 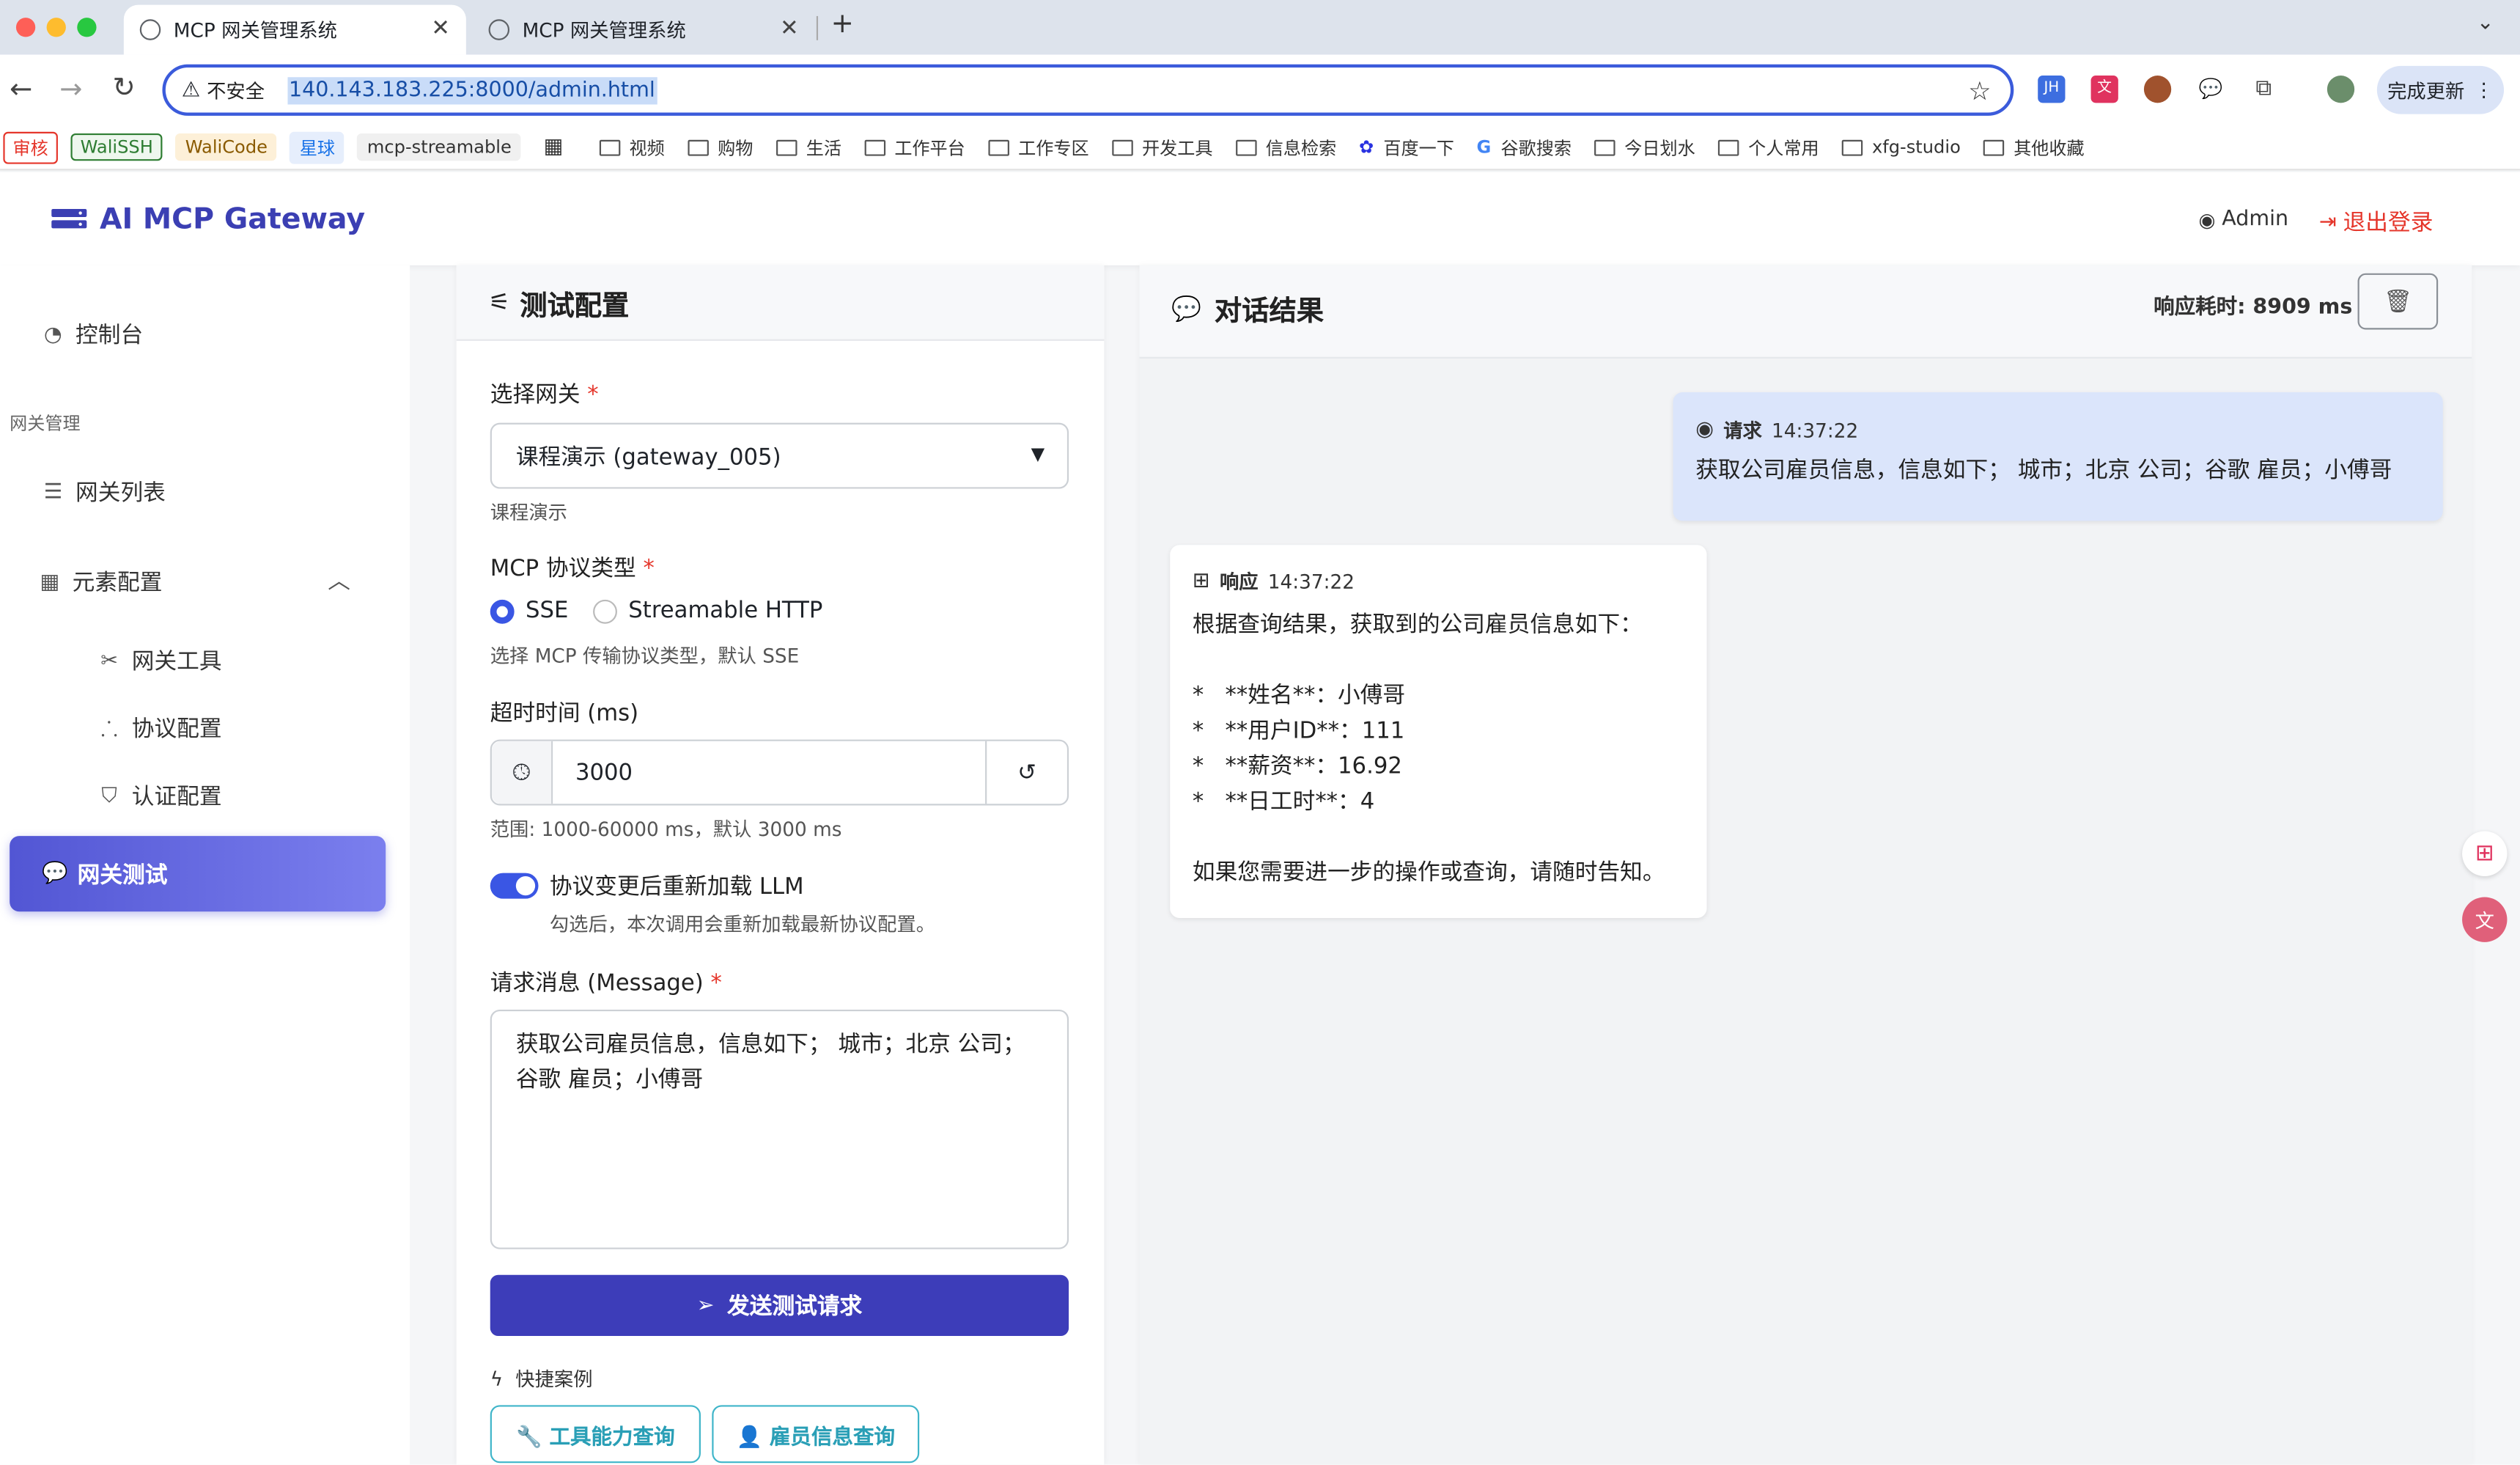 I want to click on bookmark-folder: xfg-studio, so click(x=1901, y=147).